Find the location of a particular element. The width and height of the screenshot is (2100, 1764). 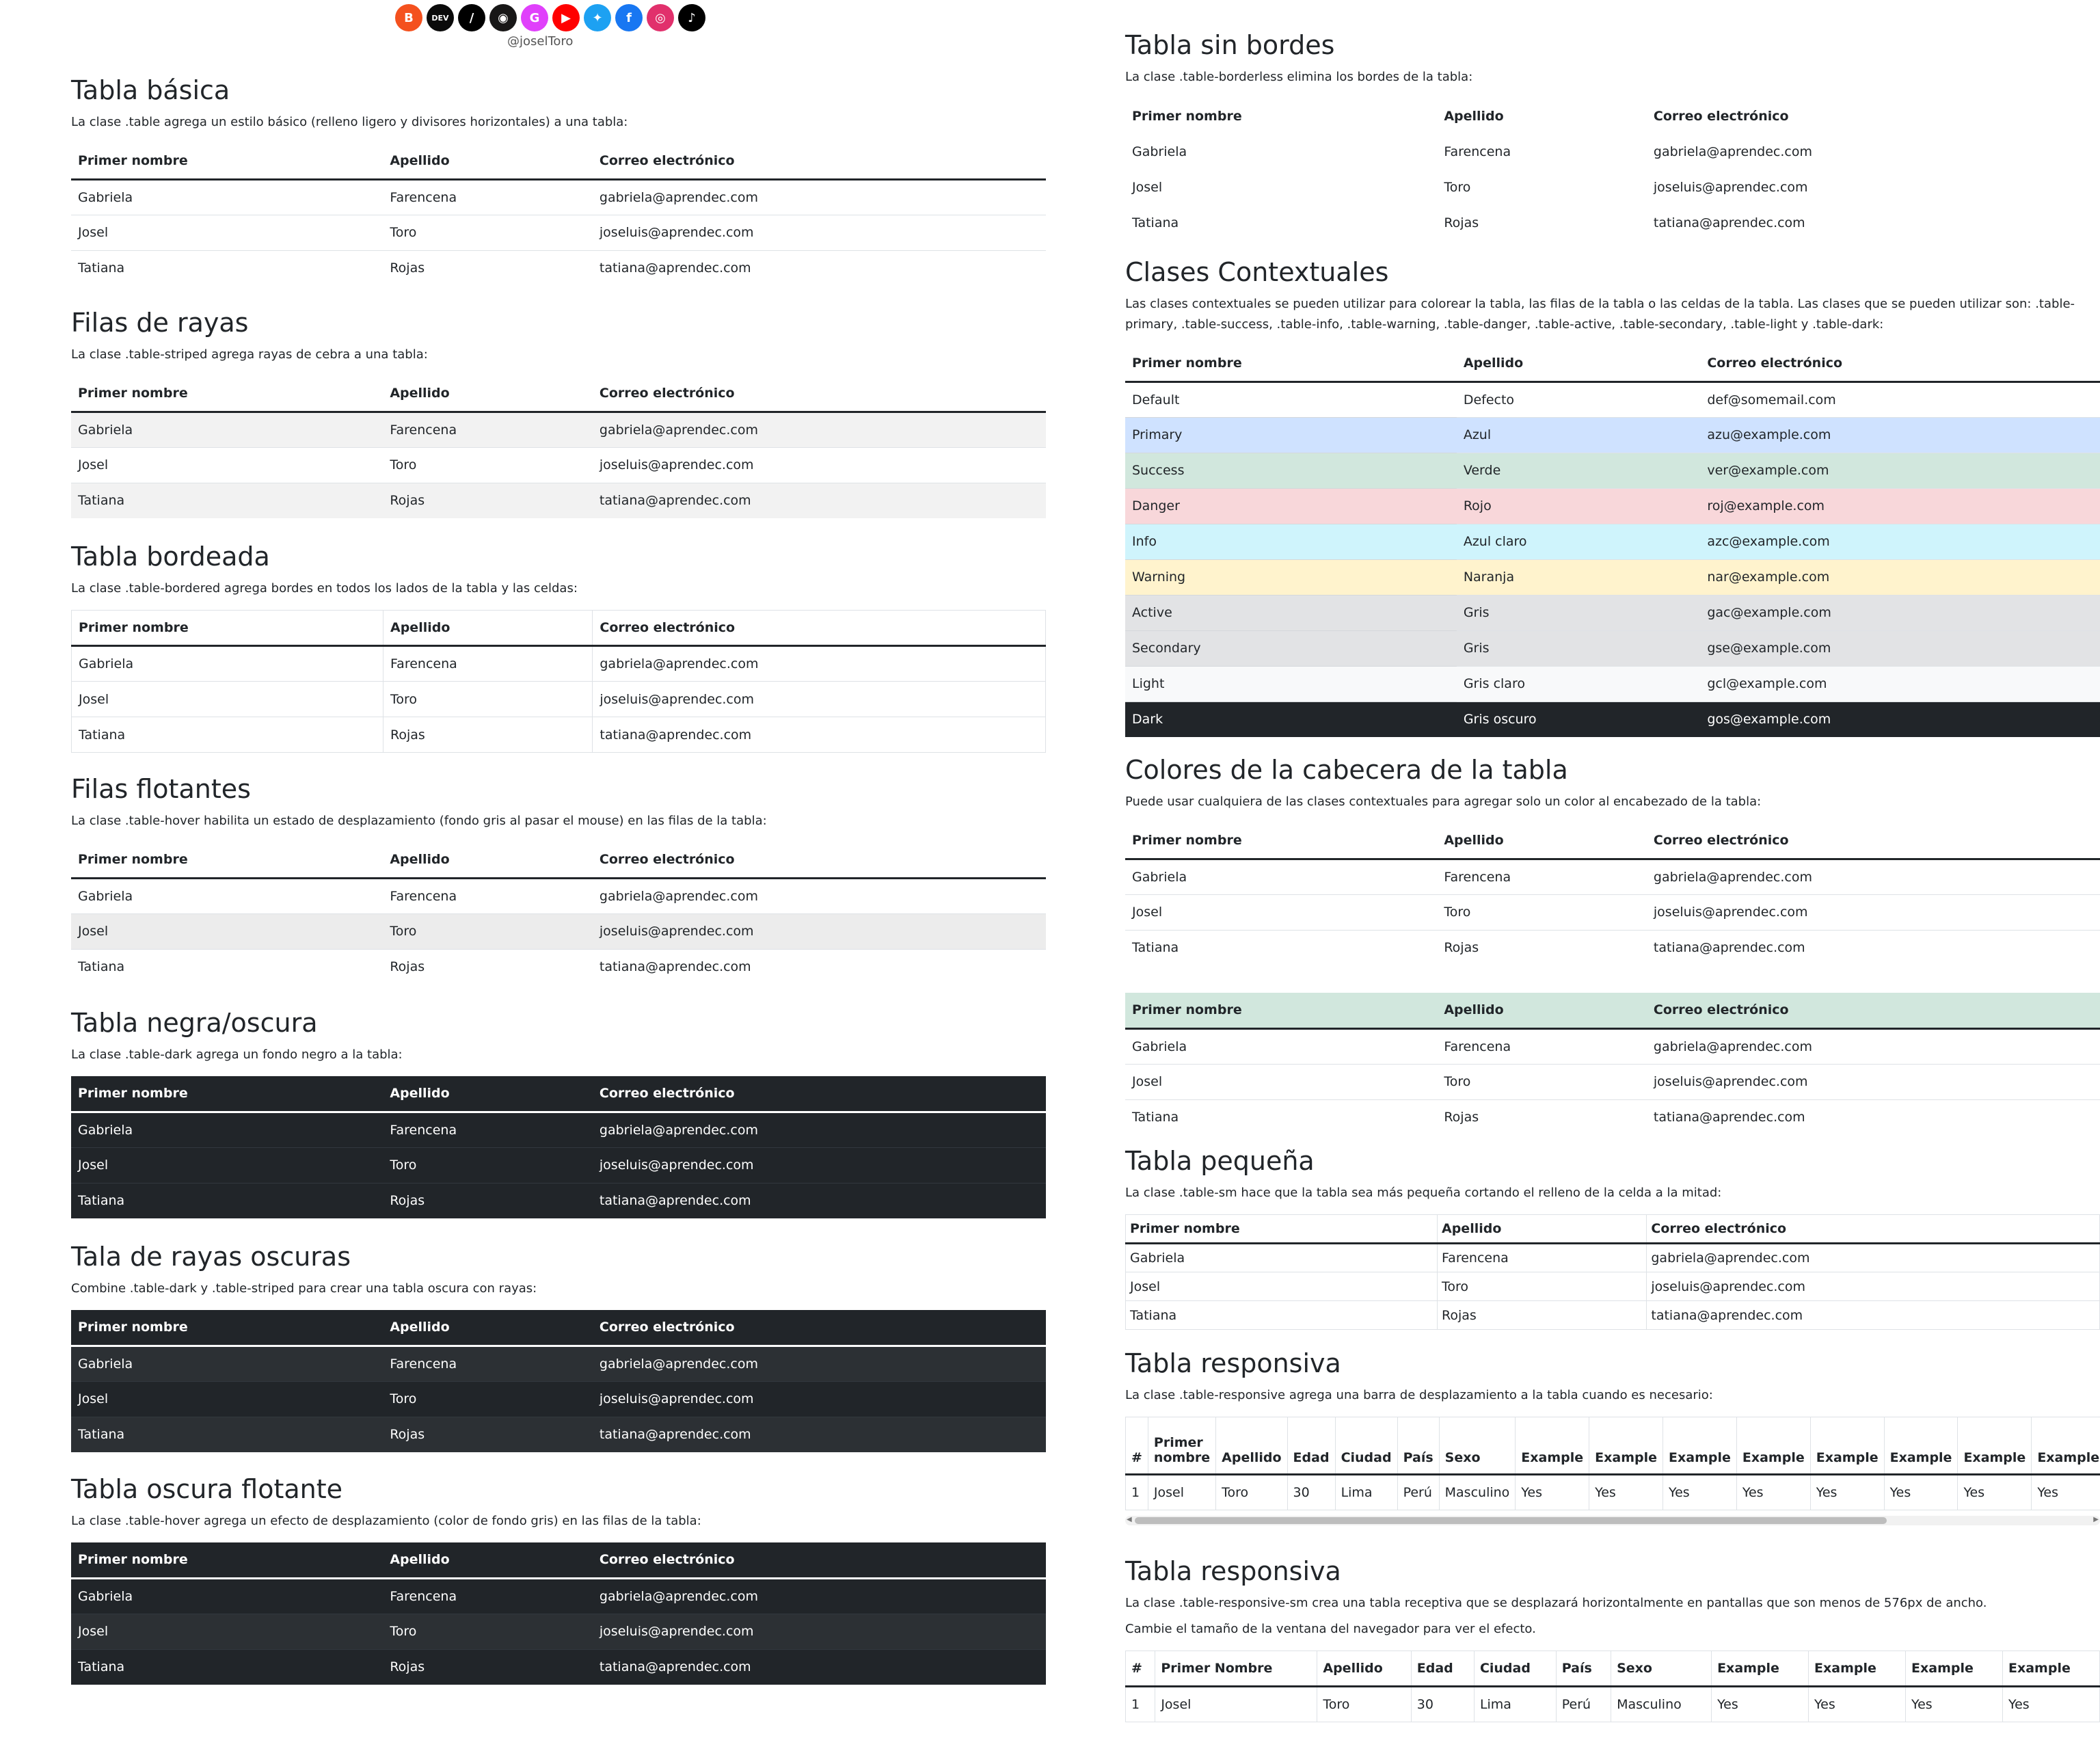

header-first-name: Primer nombre is located at coordinates (227, 628).